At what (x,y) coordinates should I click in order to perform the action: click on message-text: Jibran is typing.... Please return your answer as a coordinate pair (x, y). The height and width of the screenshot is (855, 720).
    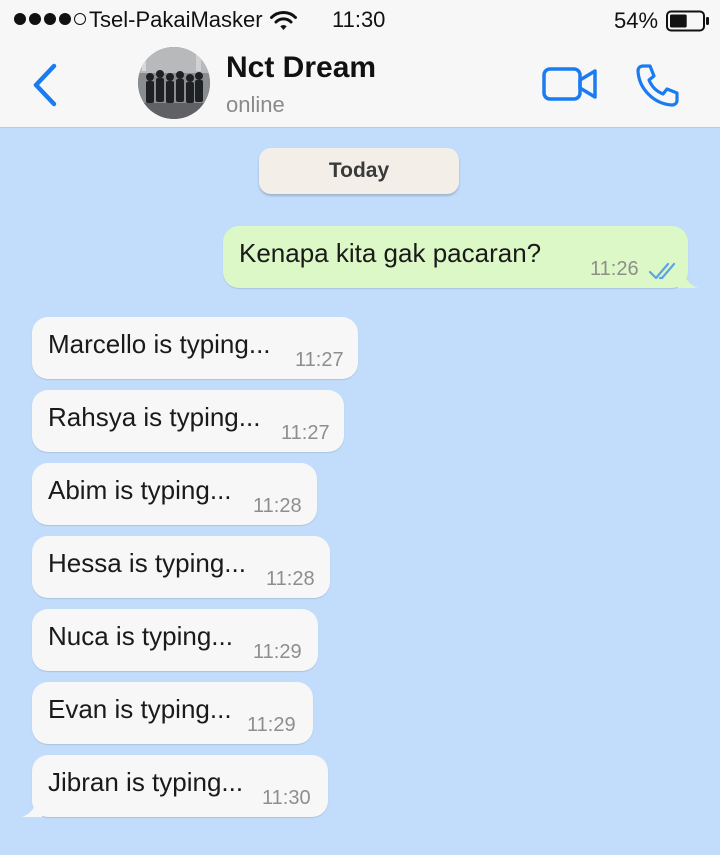
    Looking at the image, I should click on (146, 782).